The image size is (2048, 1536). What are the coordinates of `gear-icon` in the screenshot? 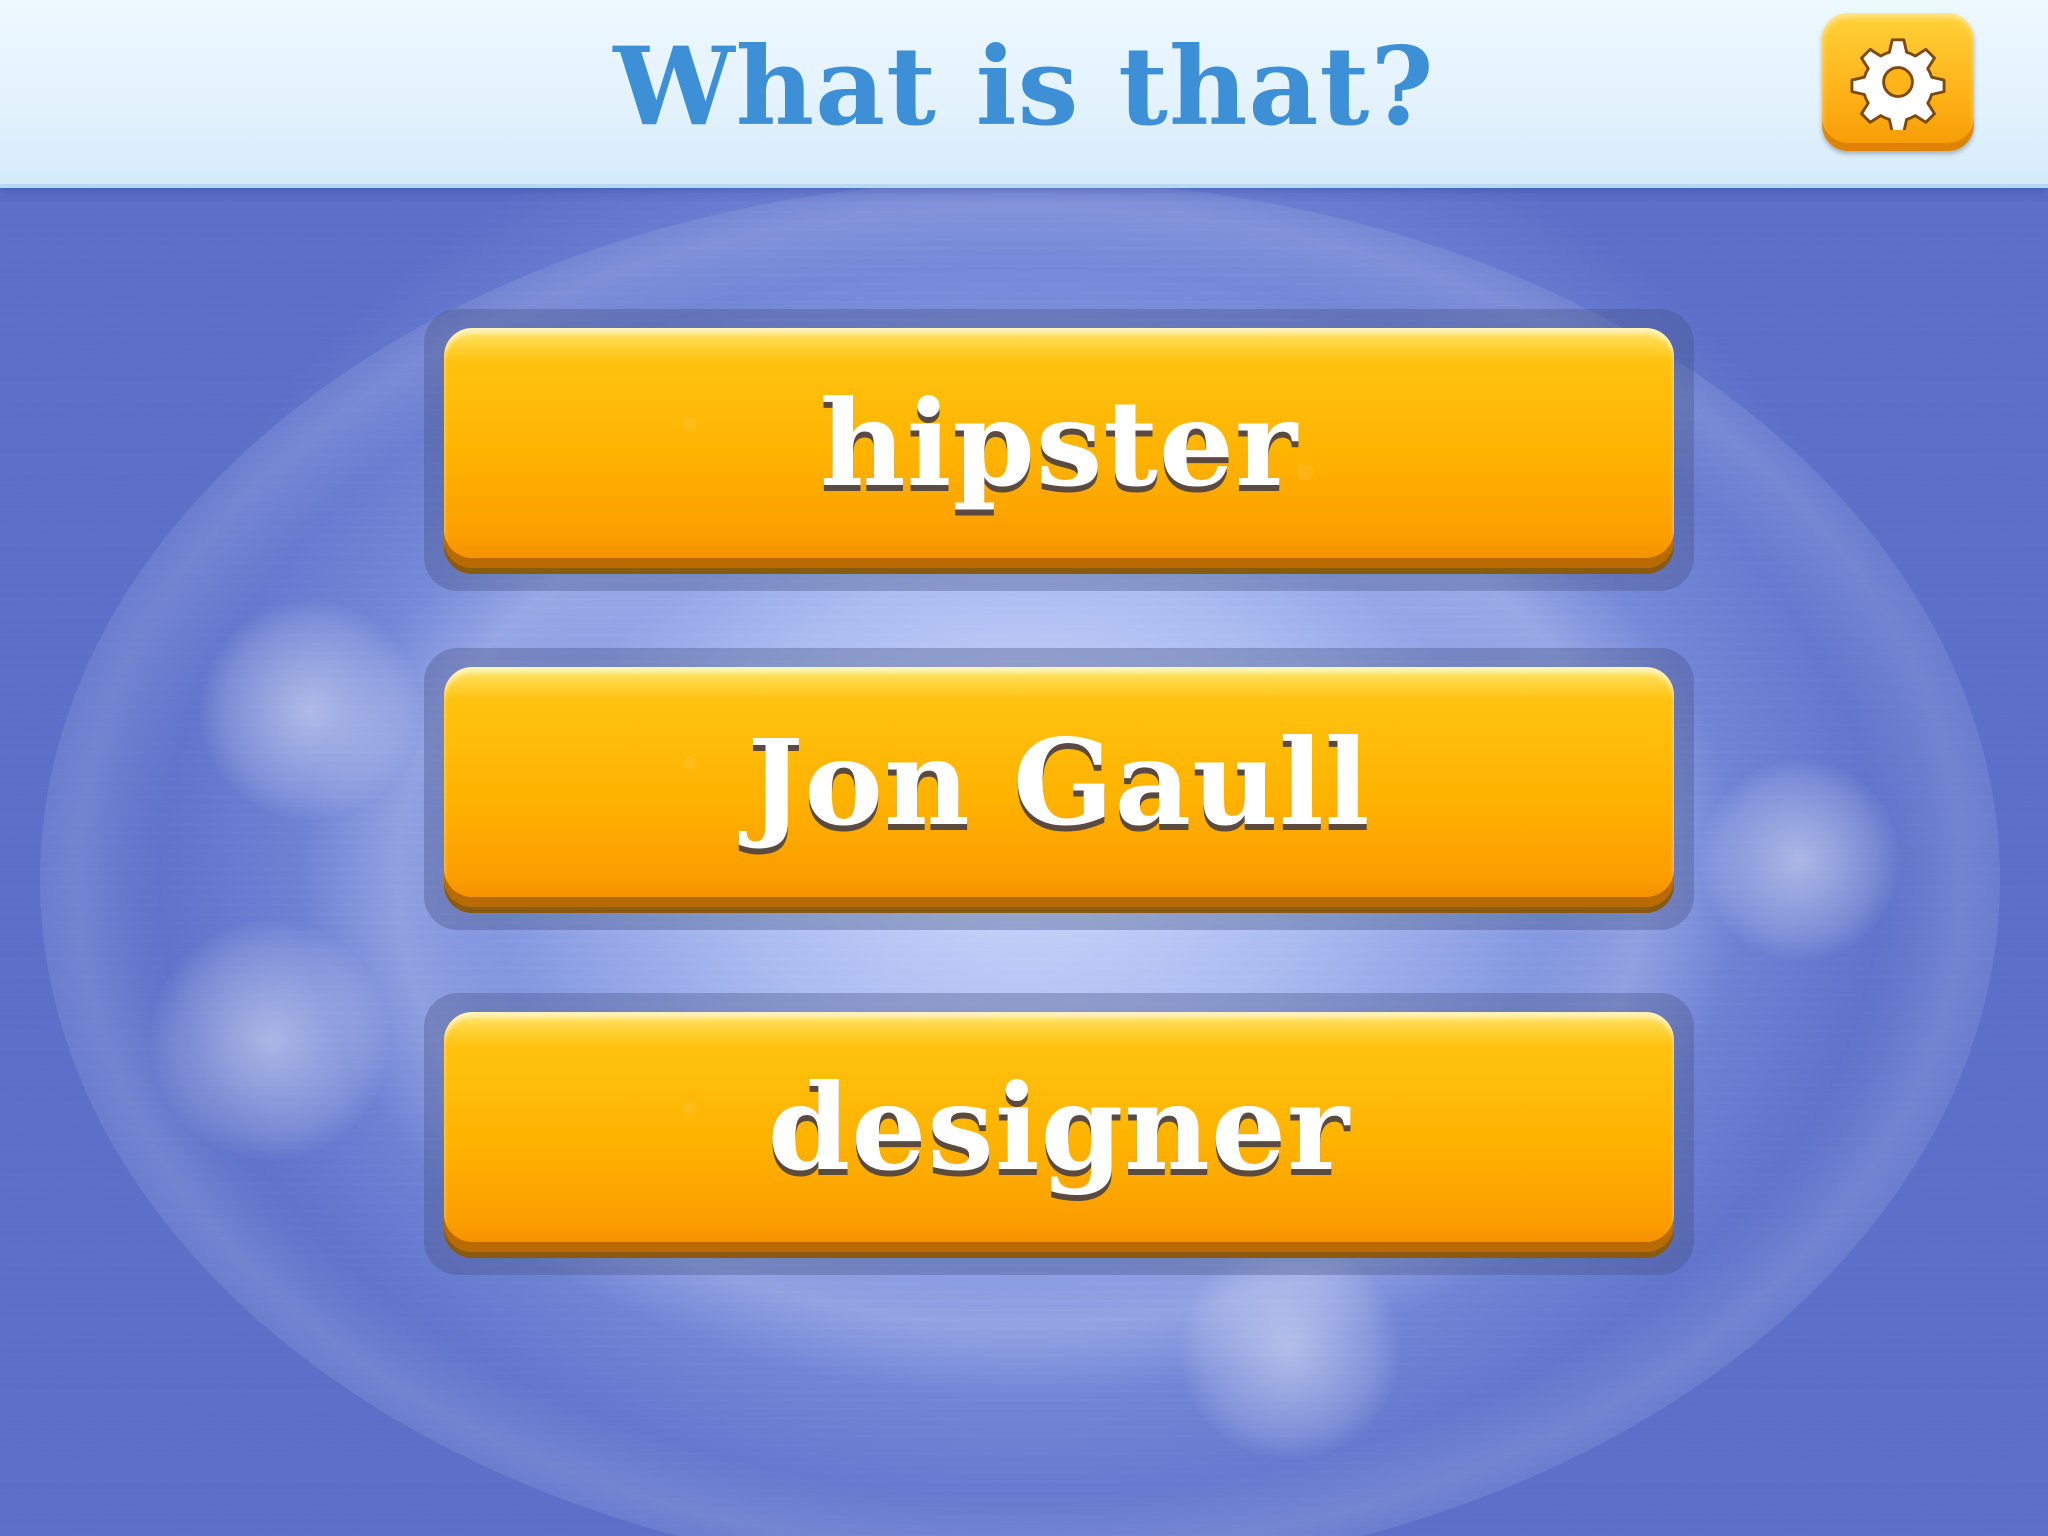 It's located at (1898, 84).